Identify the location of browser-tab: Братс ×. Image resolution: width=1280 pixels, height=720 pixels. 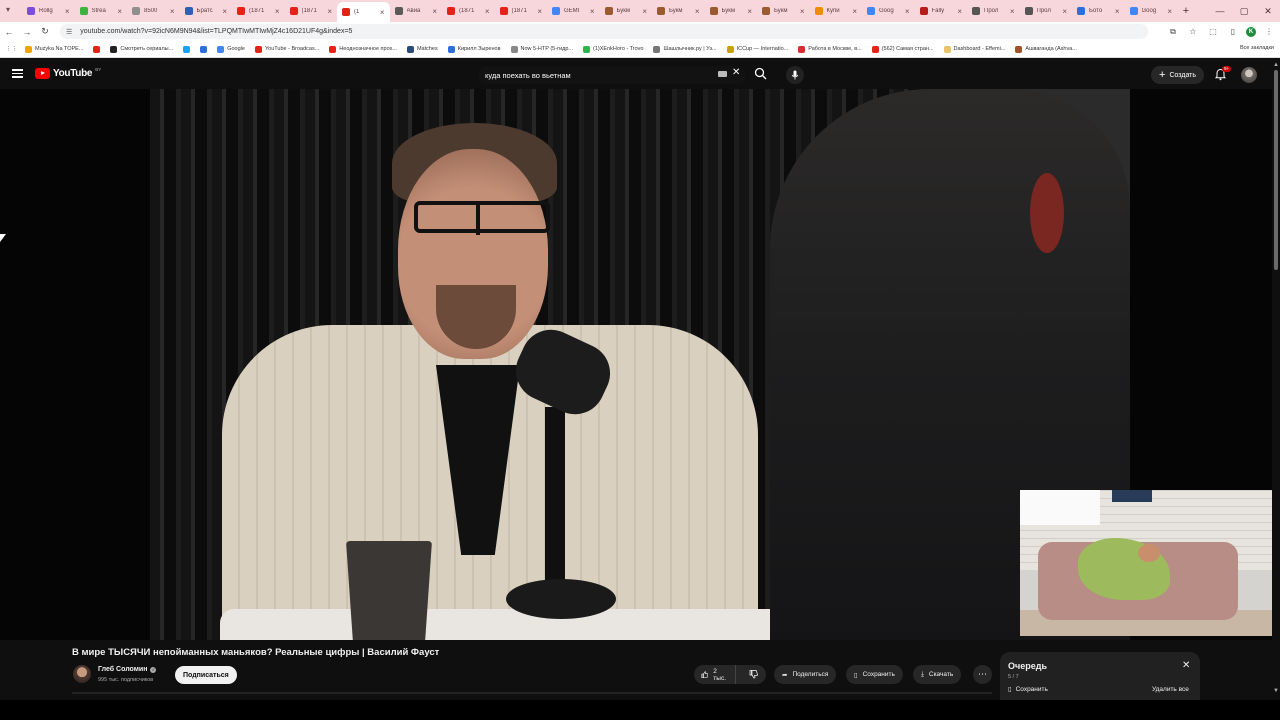
(206, 11).